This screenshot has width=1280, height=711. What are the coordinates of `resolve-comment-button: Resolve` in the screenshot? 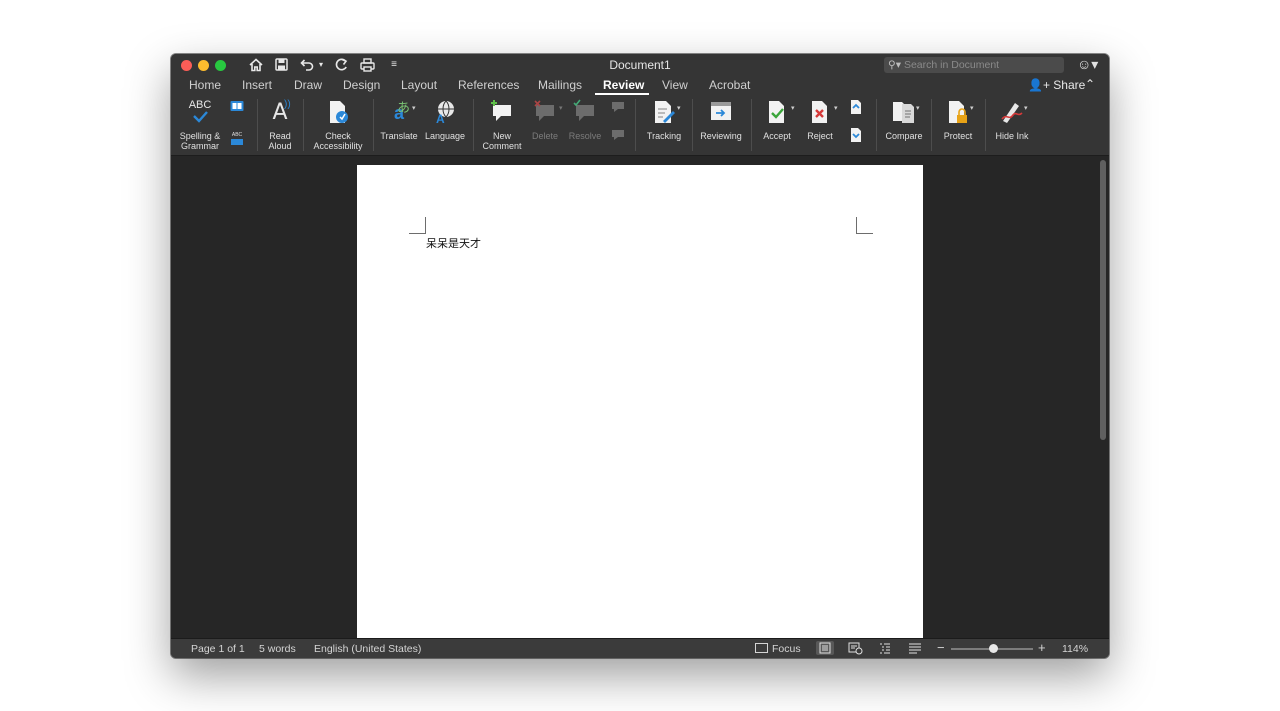 It's located at (585, 120).